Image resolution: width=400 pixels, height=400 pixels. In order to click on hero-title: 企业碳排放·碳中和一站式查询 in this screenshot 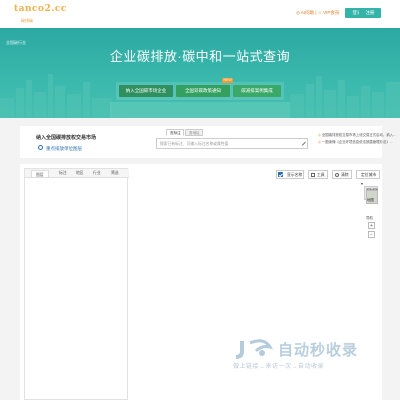, I will do `click(200, 56)`.